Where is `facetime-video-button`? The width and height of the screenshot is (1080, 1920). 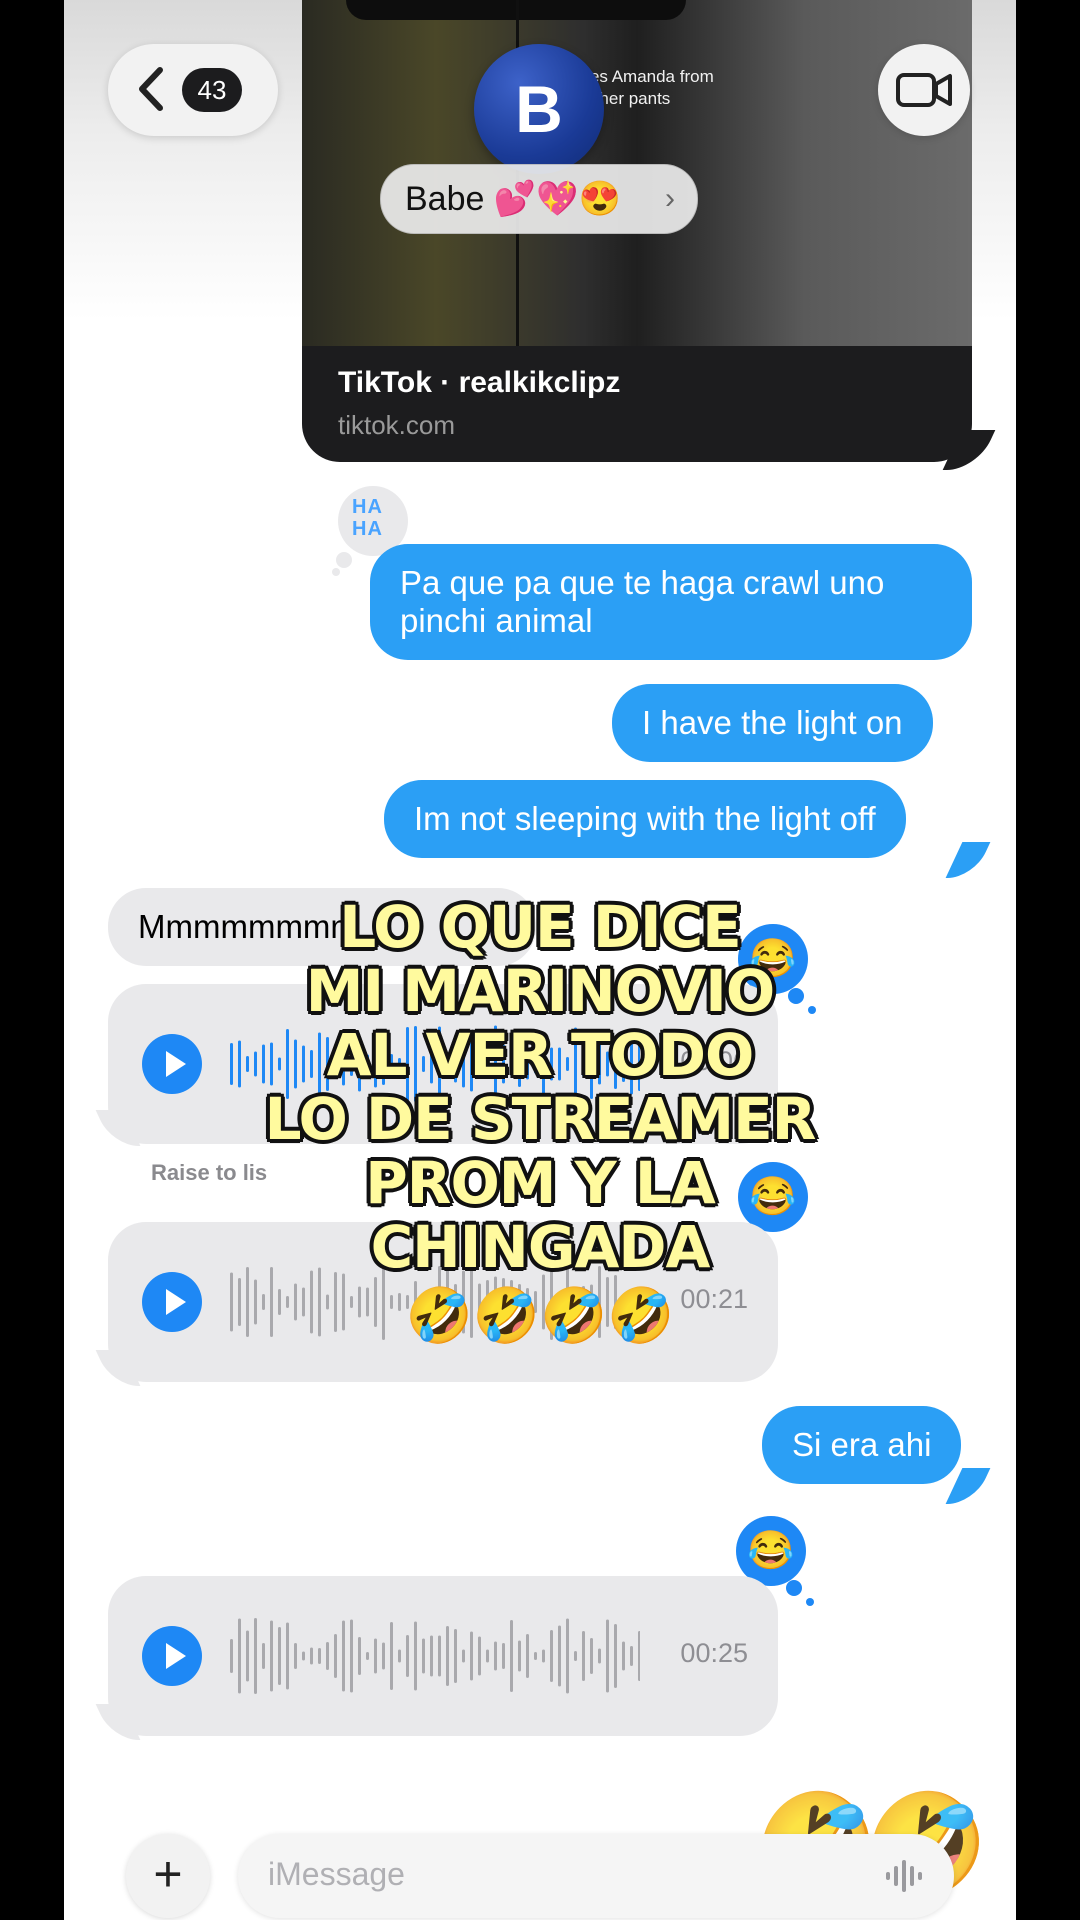
facetime-video-button is located at coordinates (924, 90).